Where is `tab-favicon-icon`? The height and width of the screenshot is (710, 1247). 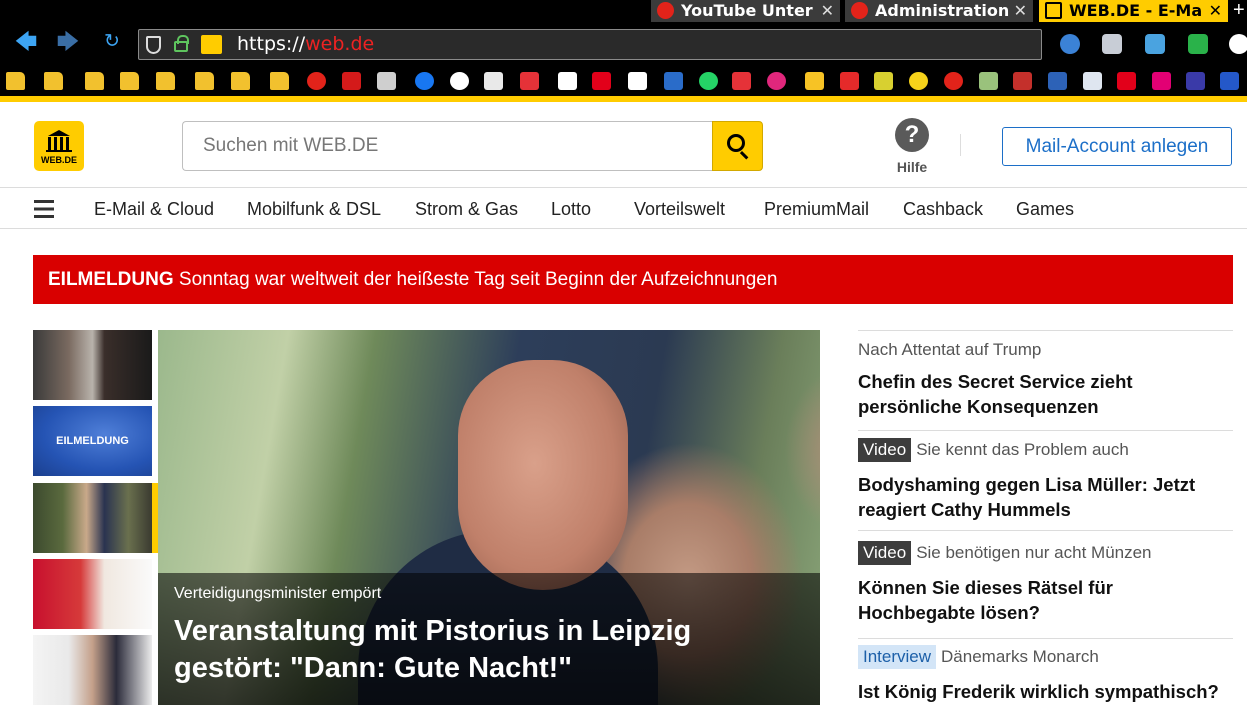 tab-favicon-icon is located at coordinates (859, 10).